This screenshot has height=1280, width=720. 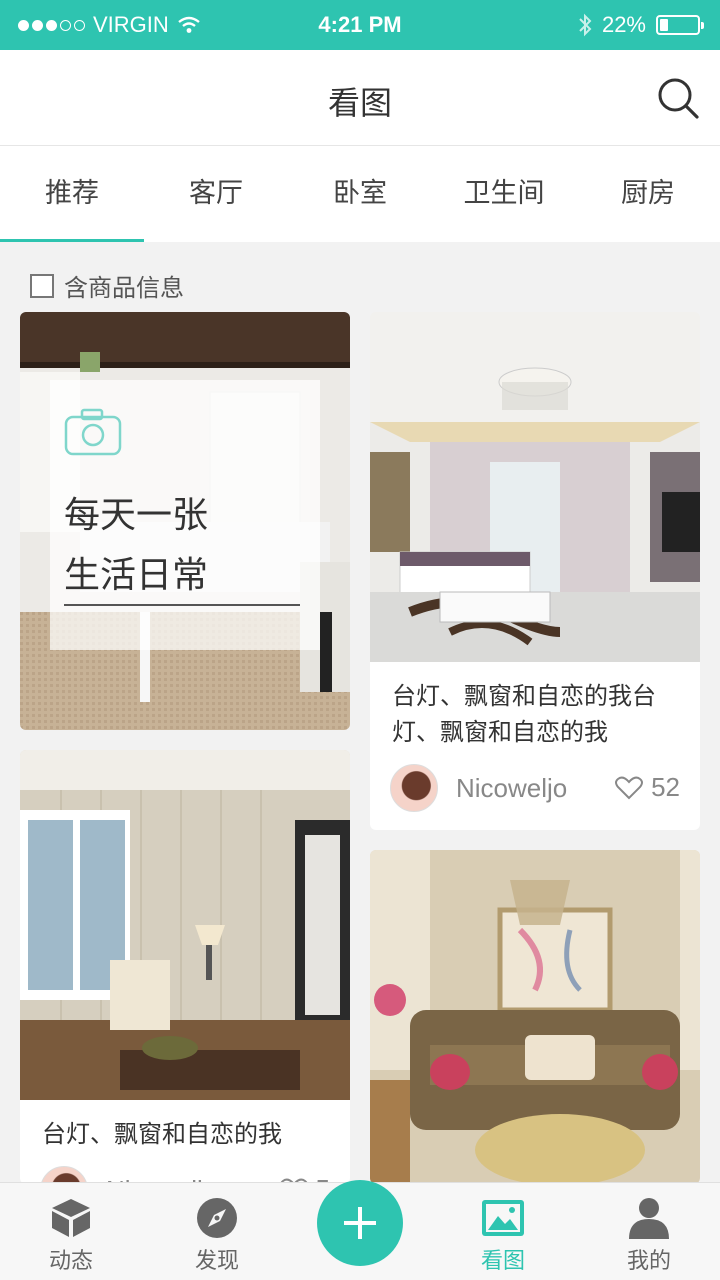 I want to click on tab-feed: 动态, so click(x=71, y=1236).